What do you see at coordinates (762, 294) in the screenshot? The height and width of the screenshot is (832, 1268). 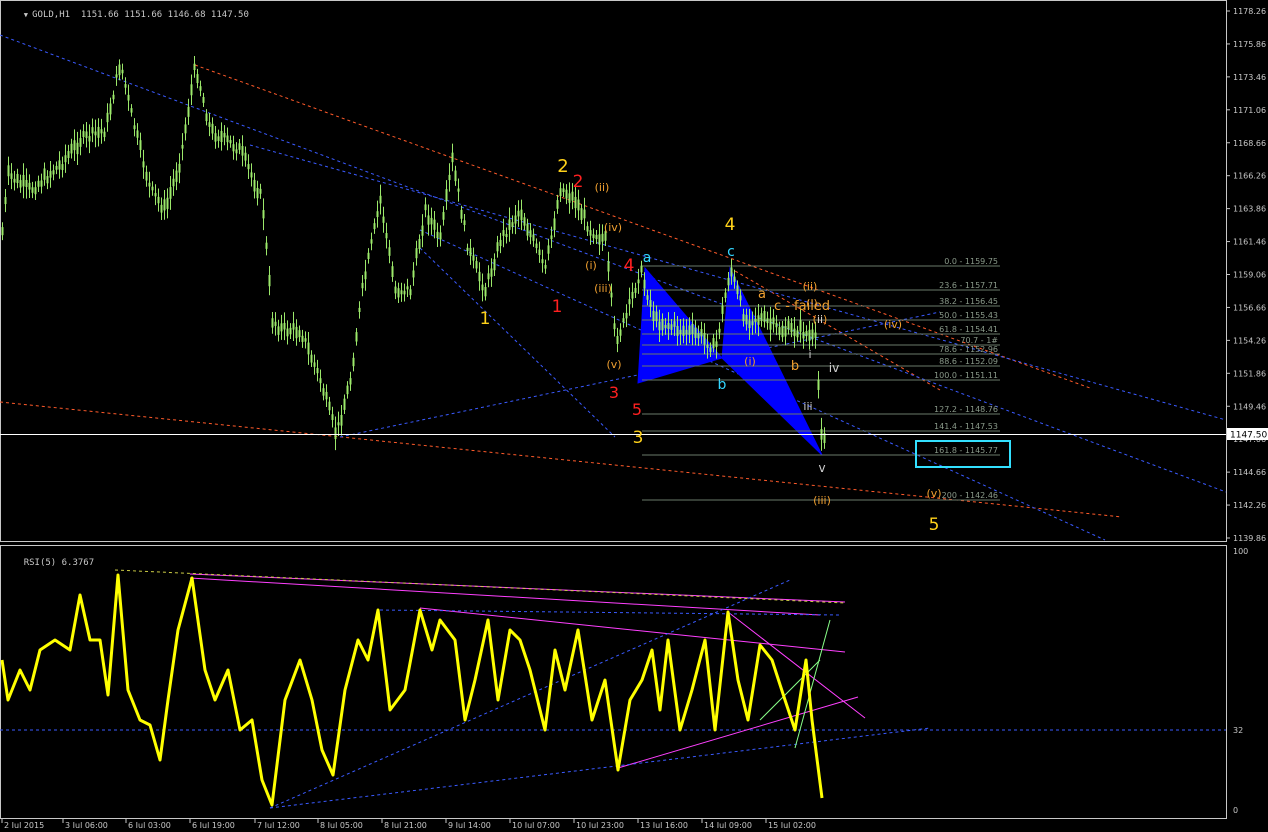 I see `wave-label: a` at bounding box center [762, 294].